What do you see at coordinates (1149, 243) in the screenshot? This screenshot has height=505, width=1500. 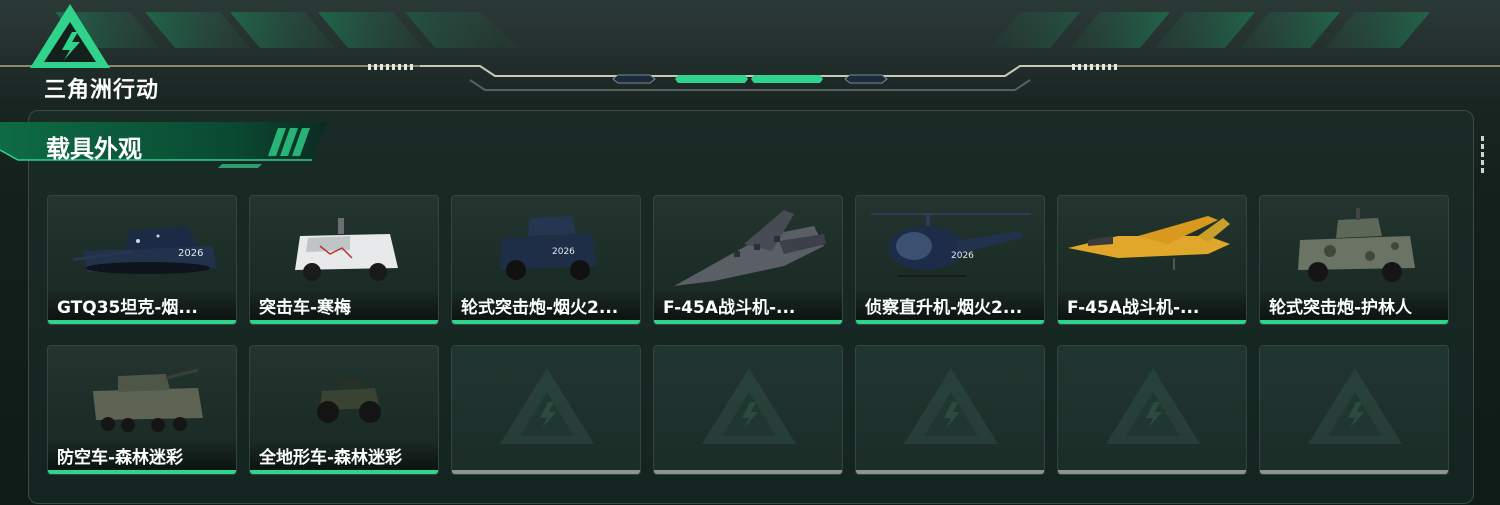 I see `fighter-jet-yellow-icon` at bounding box center [1149, 243].